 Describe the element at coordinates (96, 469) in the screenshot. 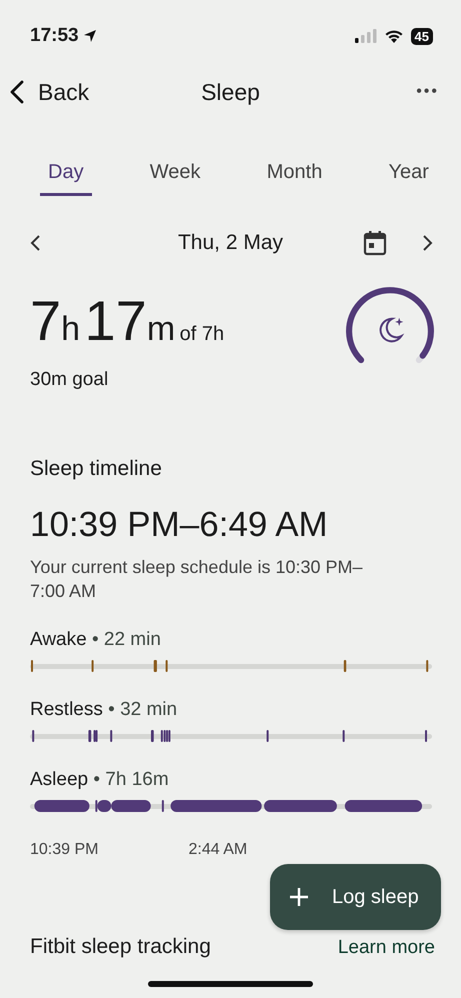

I see `section-heading: Sleep timeline` at that location.